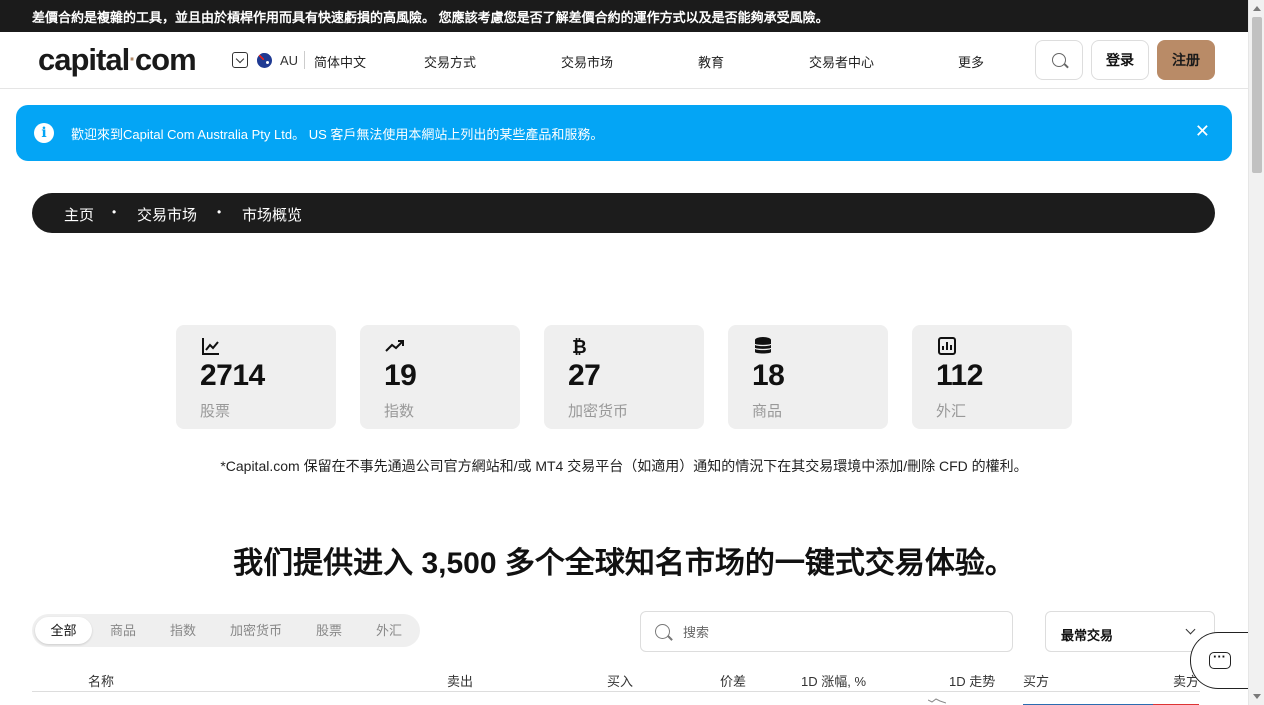 The image size is (1264, 705). What do you see at coordinates (440, 377) in the screenshot?
I see `stat-card-indices: 19 指数` at bounding box center [440, 377].